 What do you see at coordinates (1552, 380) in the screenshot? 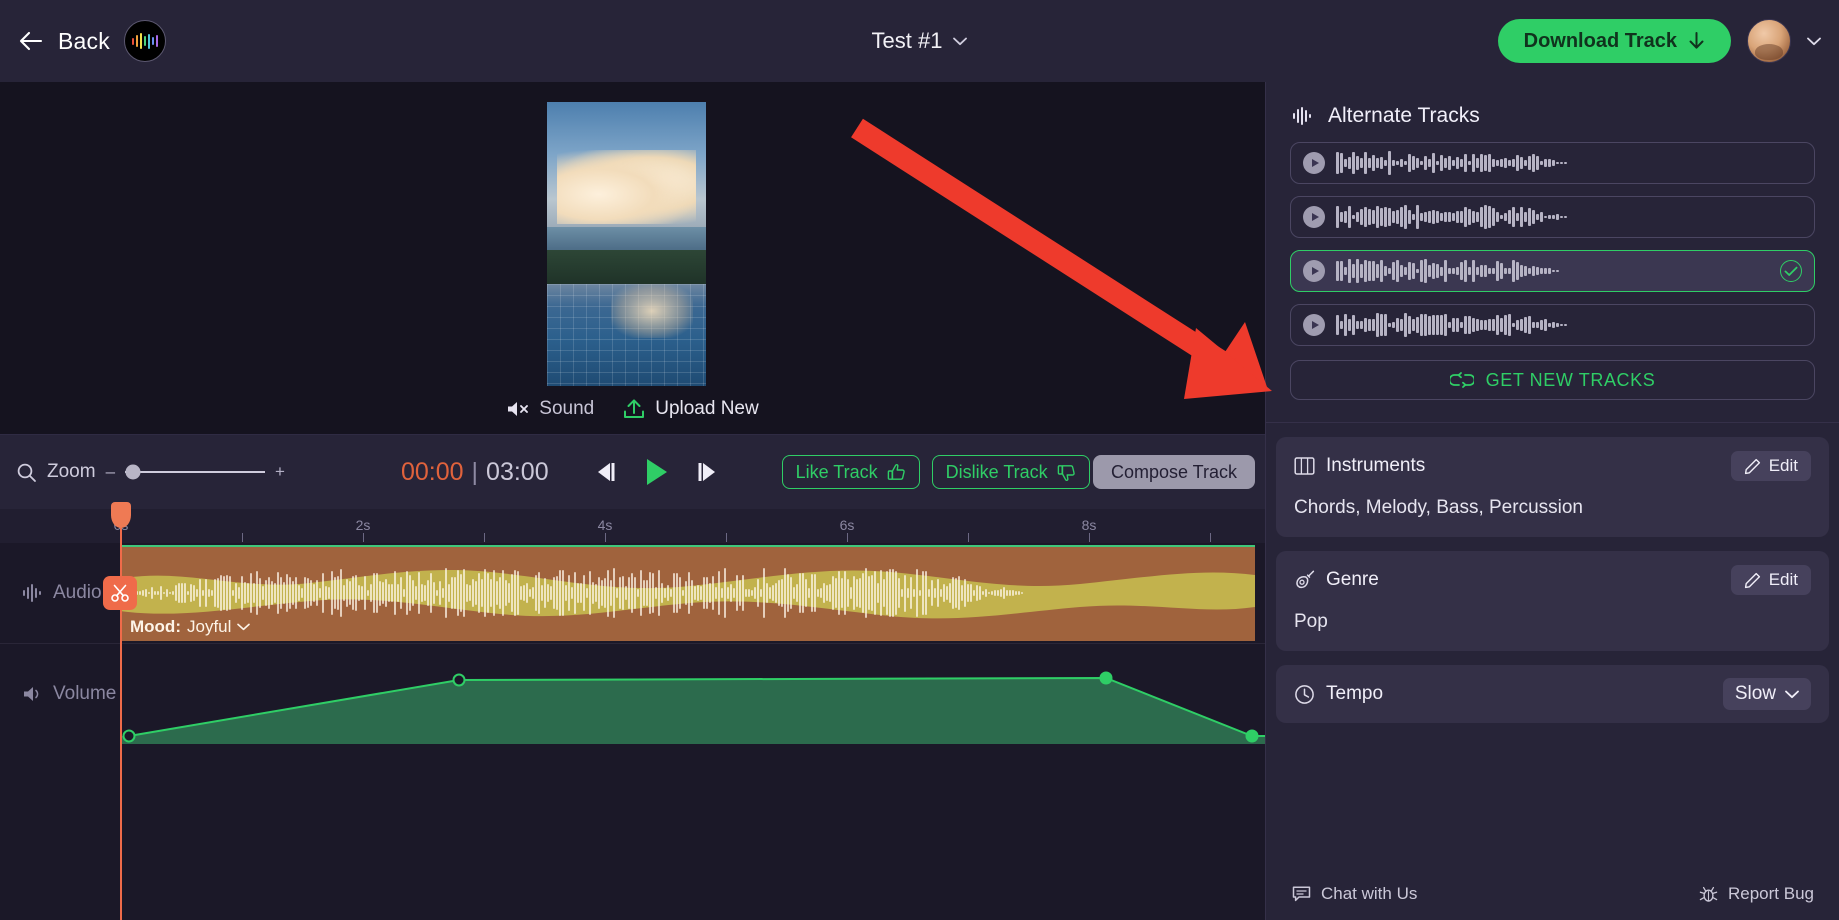
I see `get-new-tracks-button: GET NEW TRACKS` at bounding box center [1552, 380].